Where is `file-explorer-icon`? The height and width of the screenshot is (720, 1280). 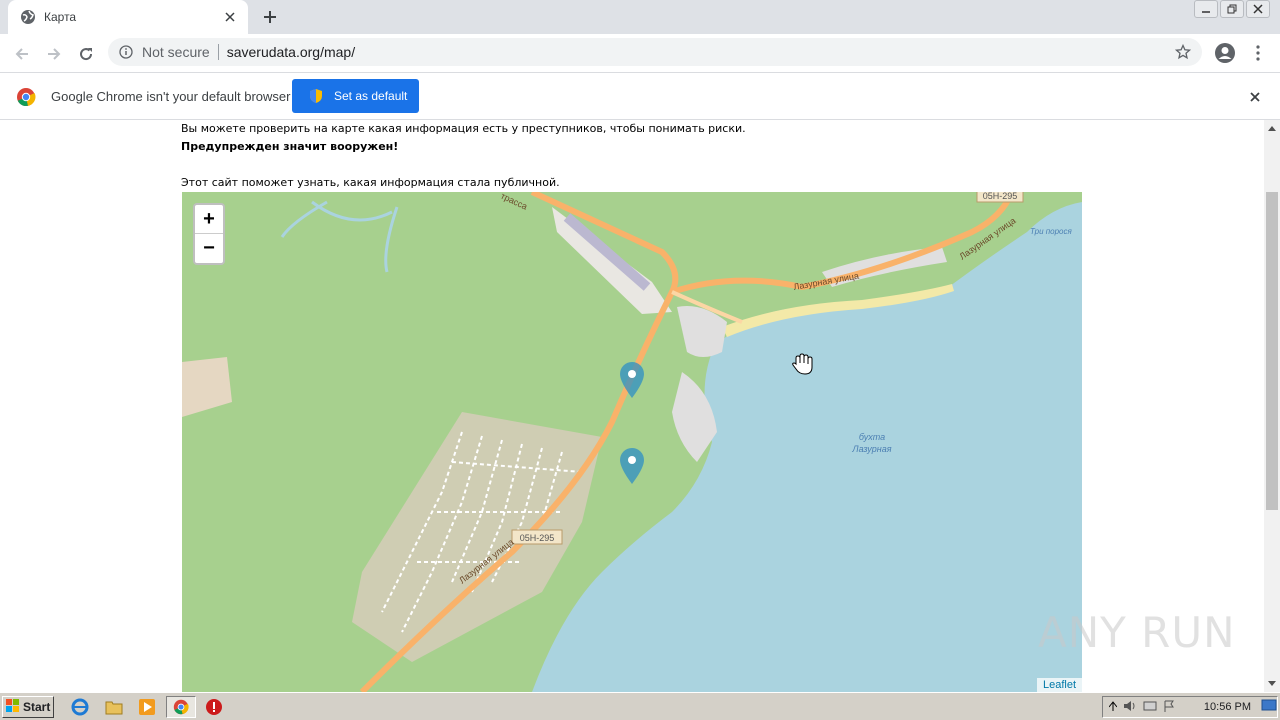
file-explorer-icon is located at coordinates (114, 707).